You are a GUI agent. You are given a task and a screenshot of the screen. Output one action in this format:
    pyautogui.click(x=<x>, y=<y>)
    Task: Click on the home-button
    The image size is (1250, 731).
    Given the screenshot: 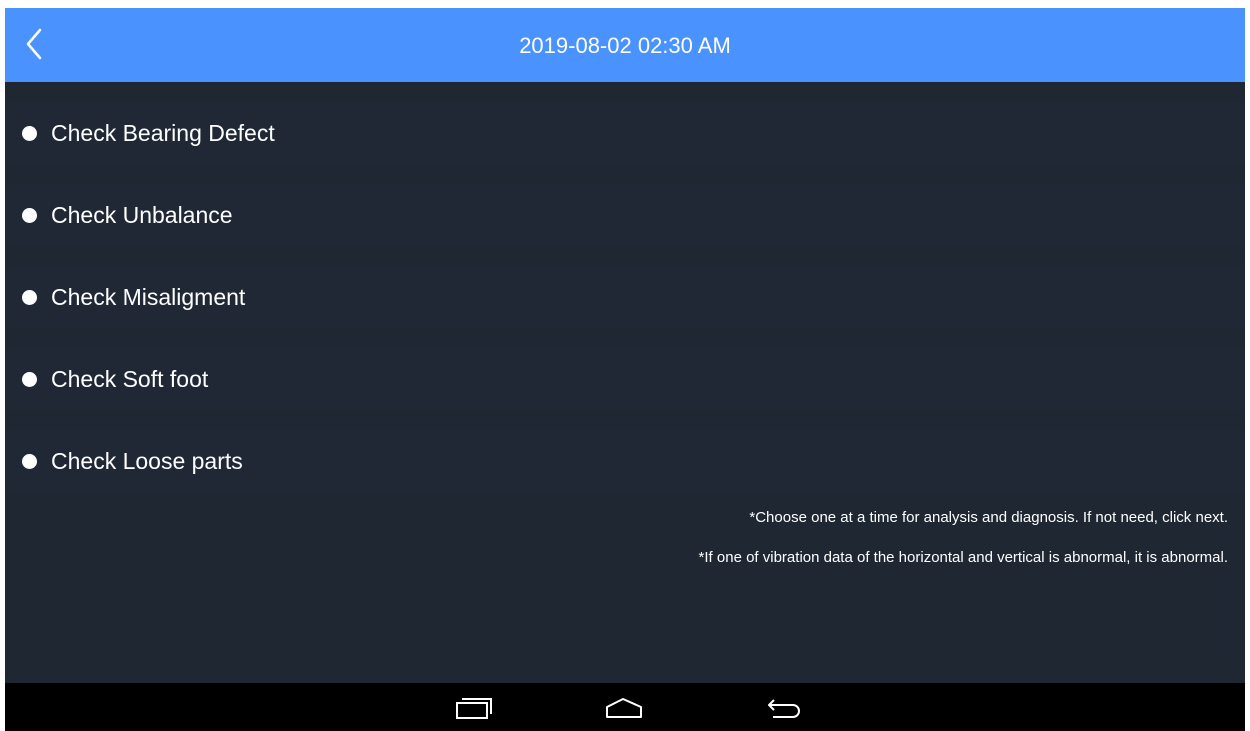 What is the action you would take?
    pyautogui.click(x=627, y=709)
    